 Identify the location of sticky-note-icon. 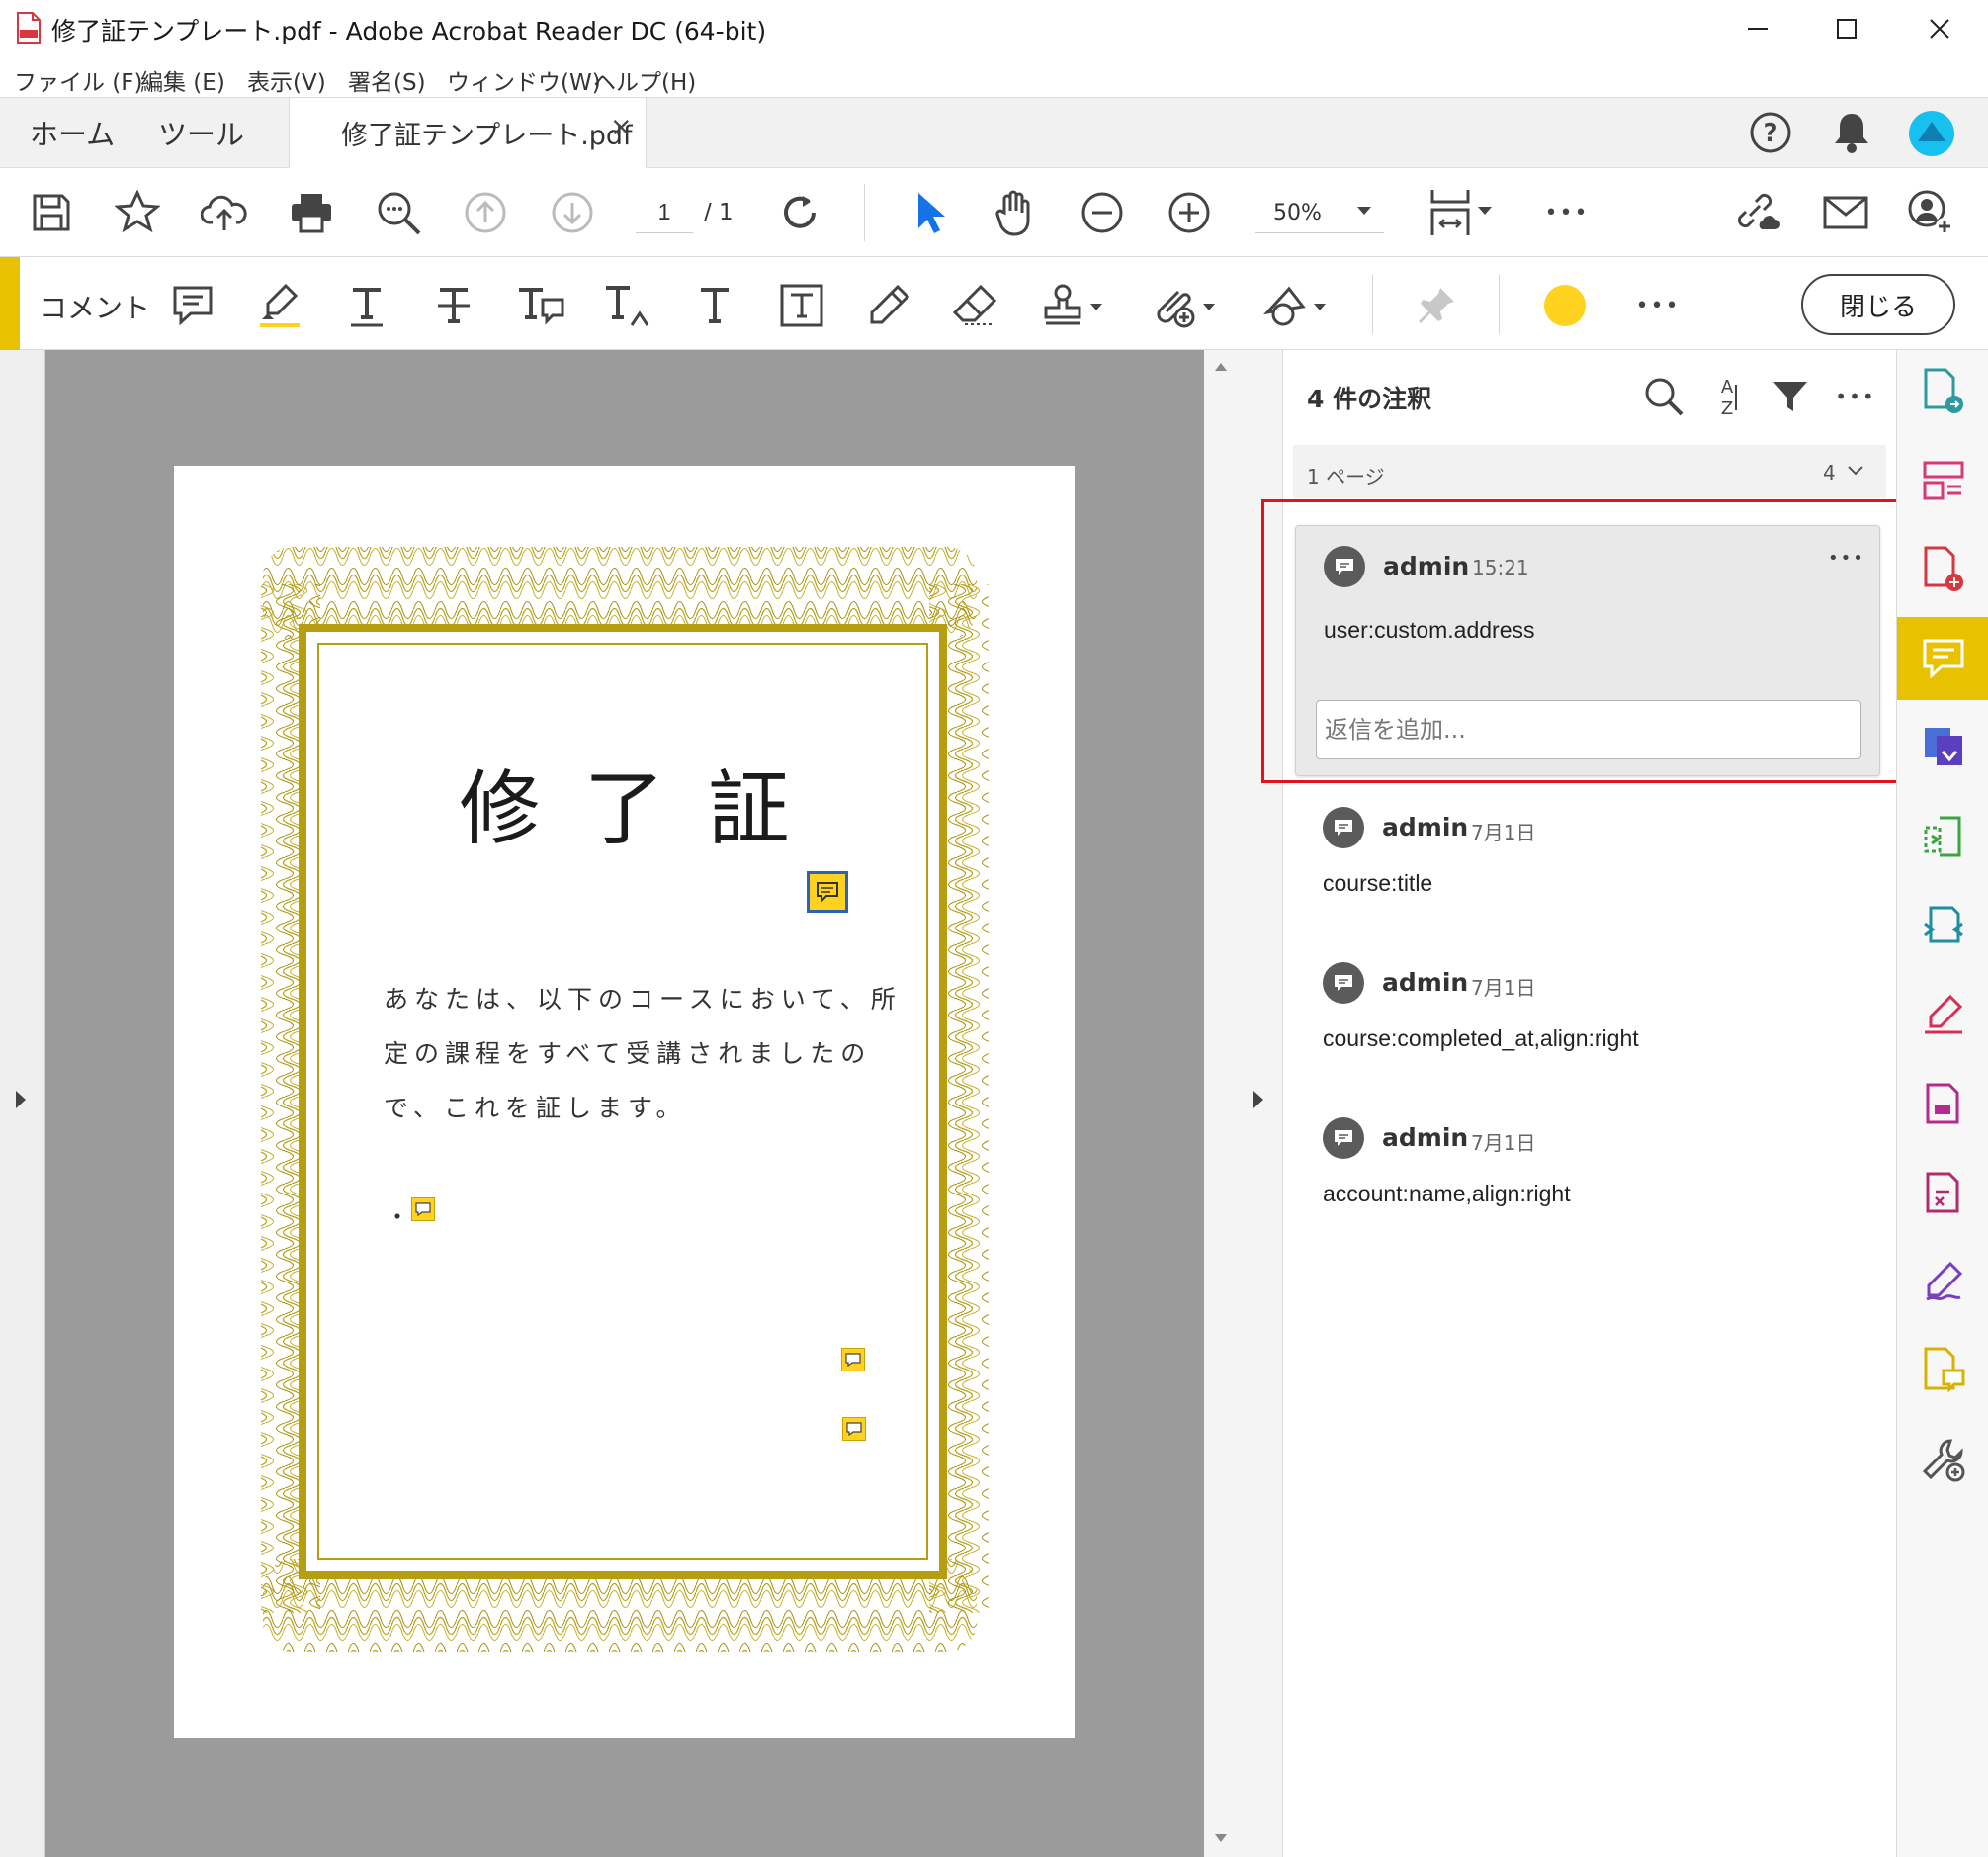
(192, 305).